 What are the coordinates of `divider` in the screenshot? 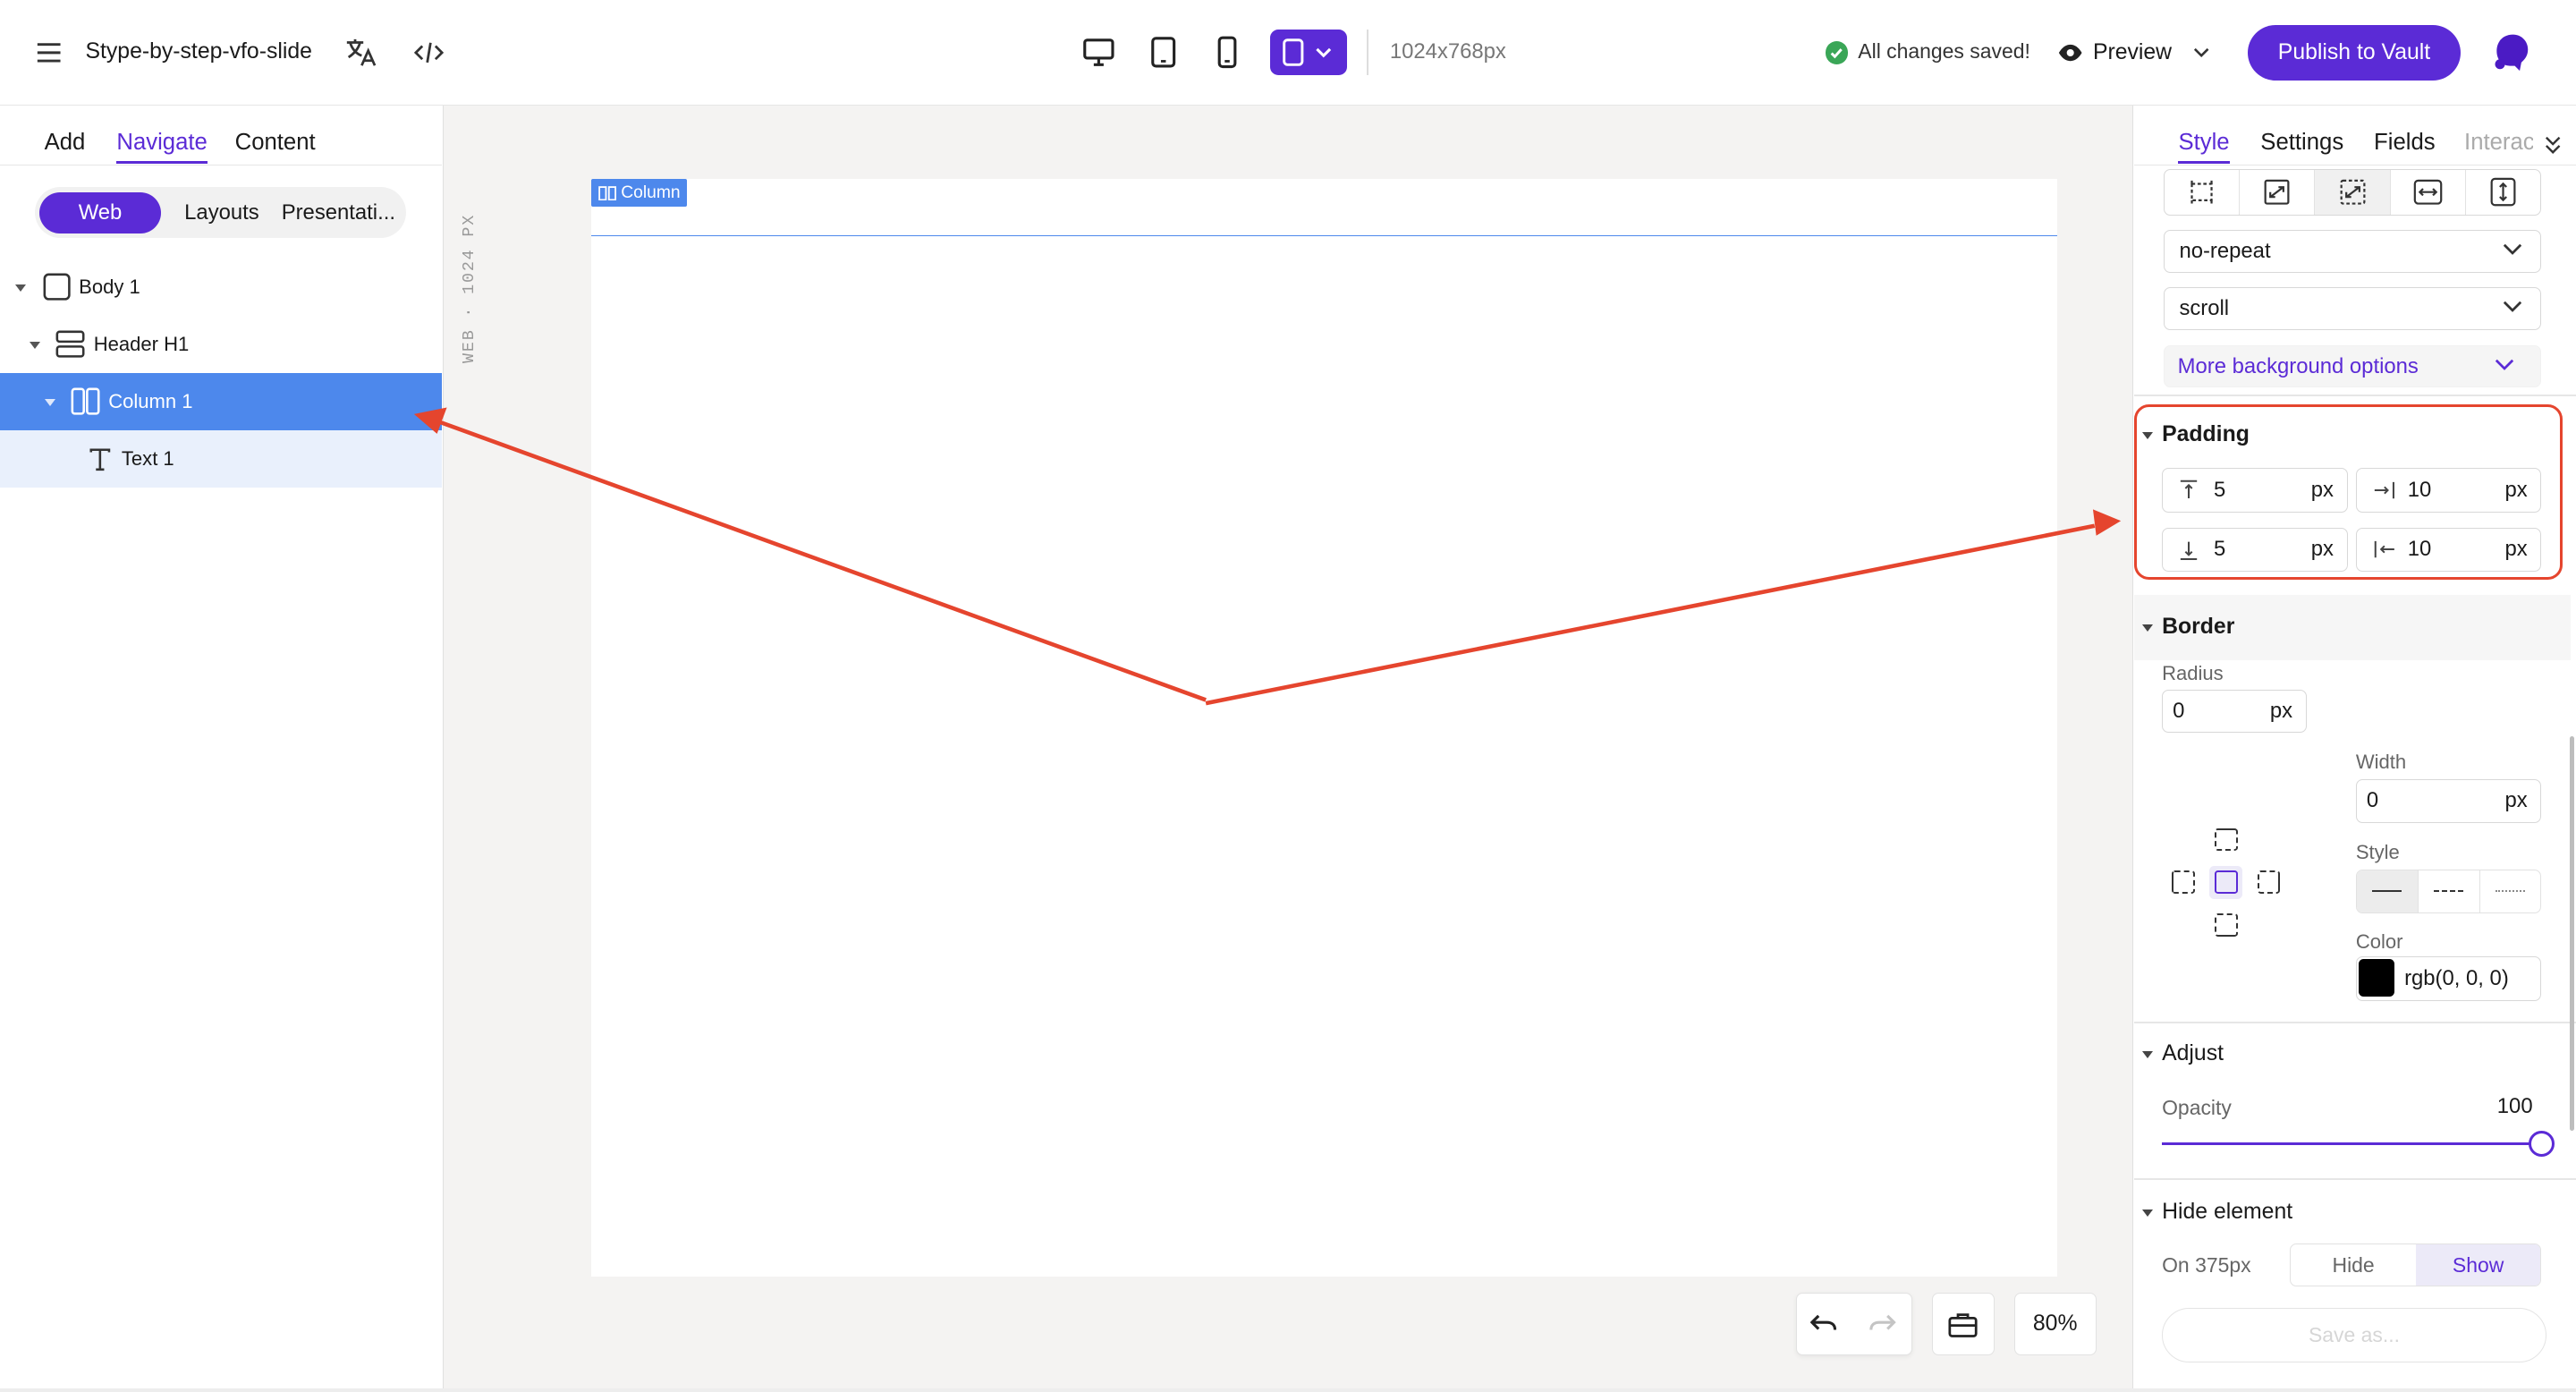 It's located at (1367, 53).